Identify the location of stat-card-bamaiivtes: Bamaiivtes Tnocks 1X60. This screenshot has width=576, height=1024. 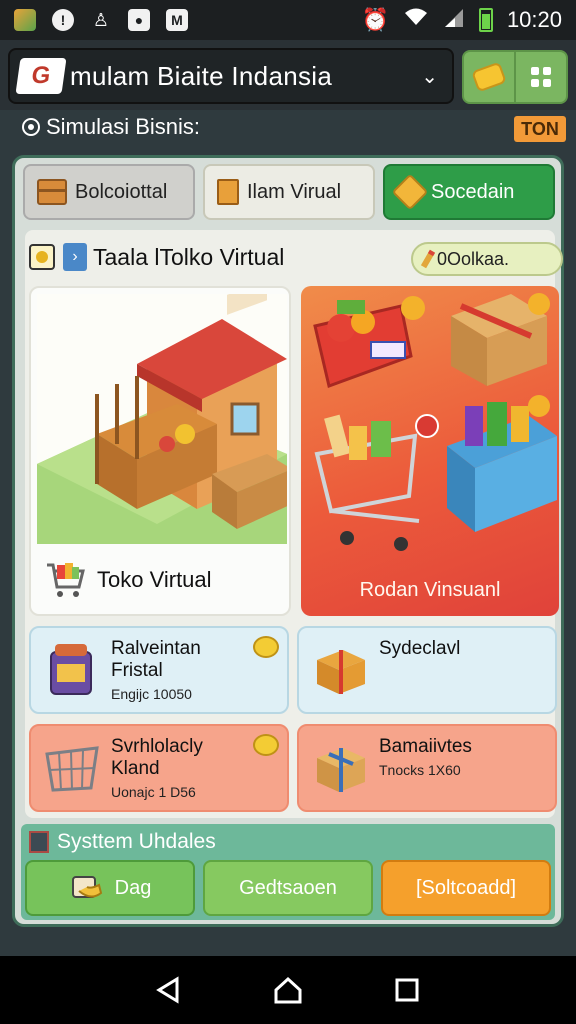
(427, 768).